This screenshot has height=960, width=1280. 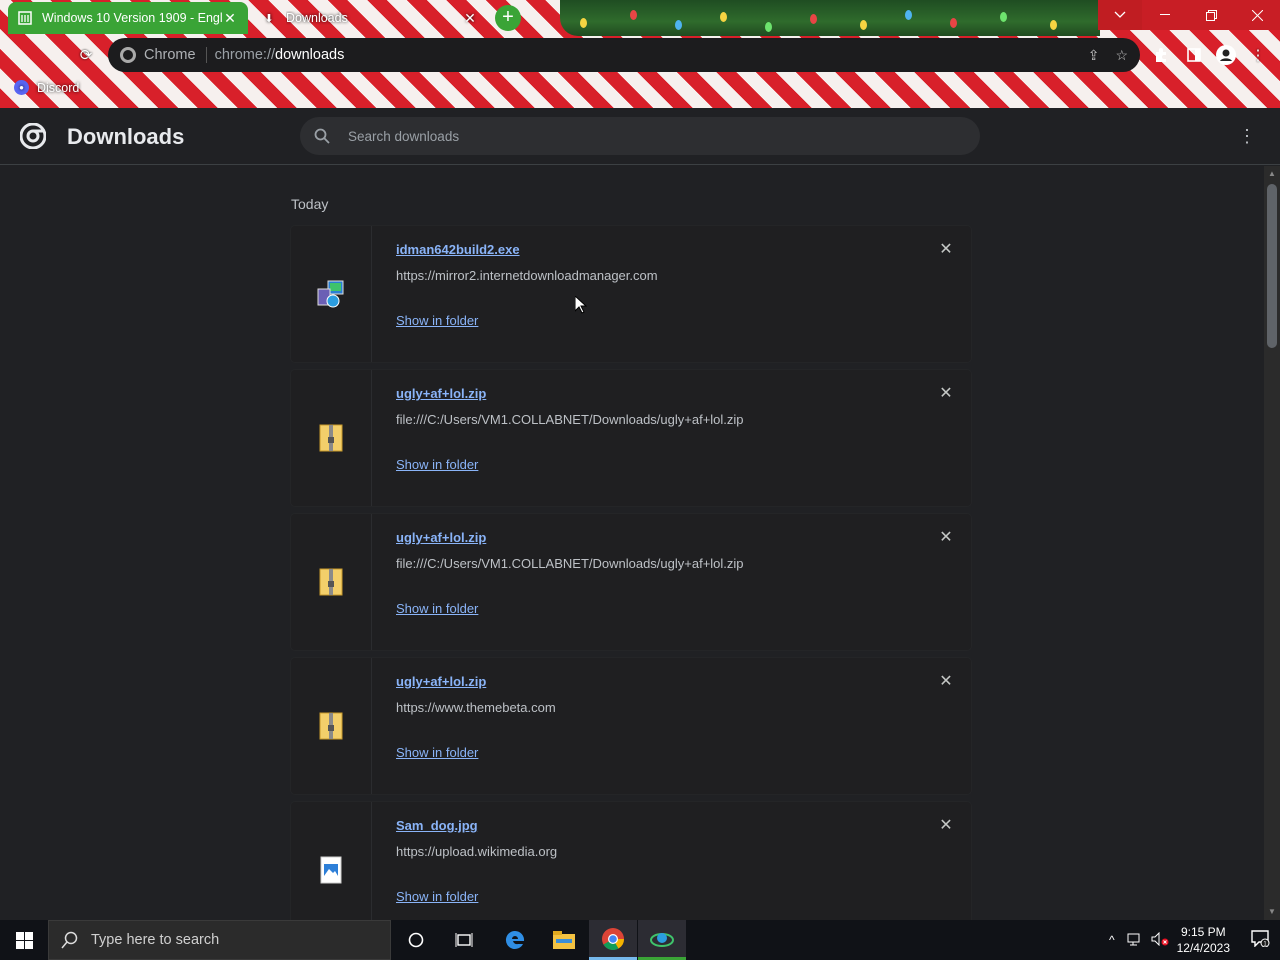 What do you see at coordinates (1247, 136) in the screenshot?
I see `more-actions-icon: ⋮` at bounding box center [1247, 136].